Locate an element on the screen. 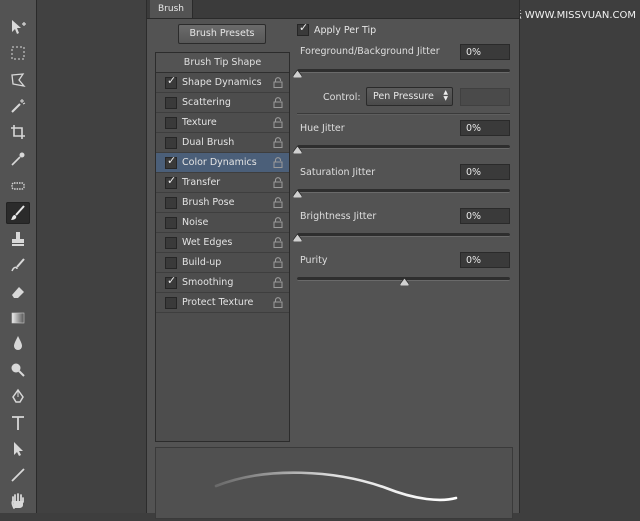  brightness-jitter-value: 0% is located at coordinates (485, 216).